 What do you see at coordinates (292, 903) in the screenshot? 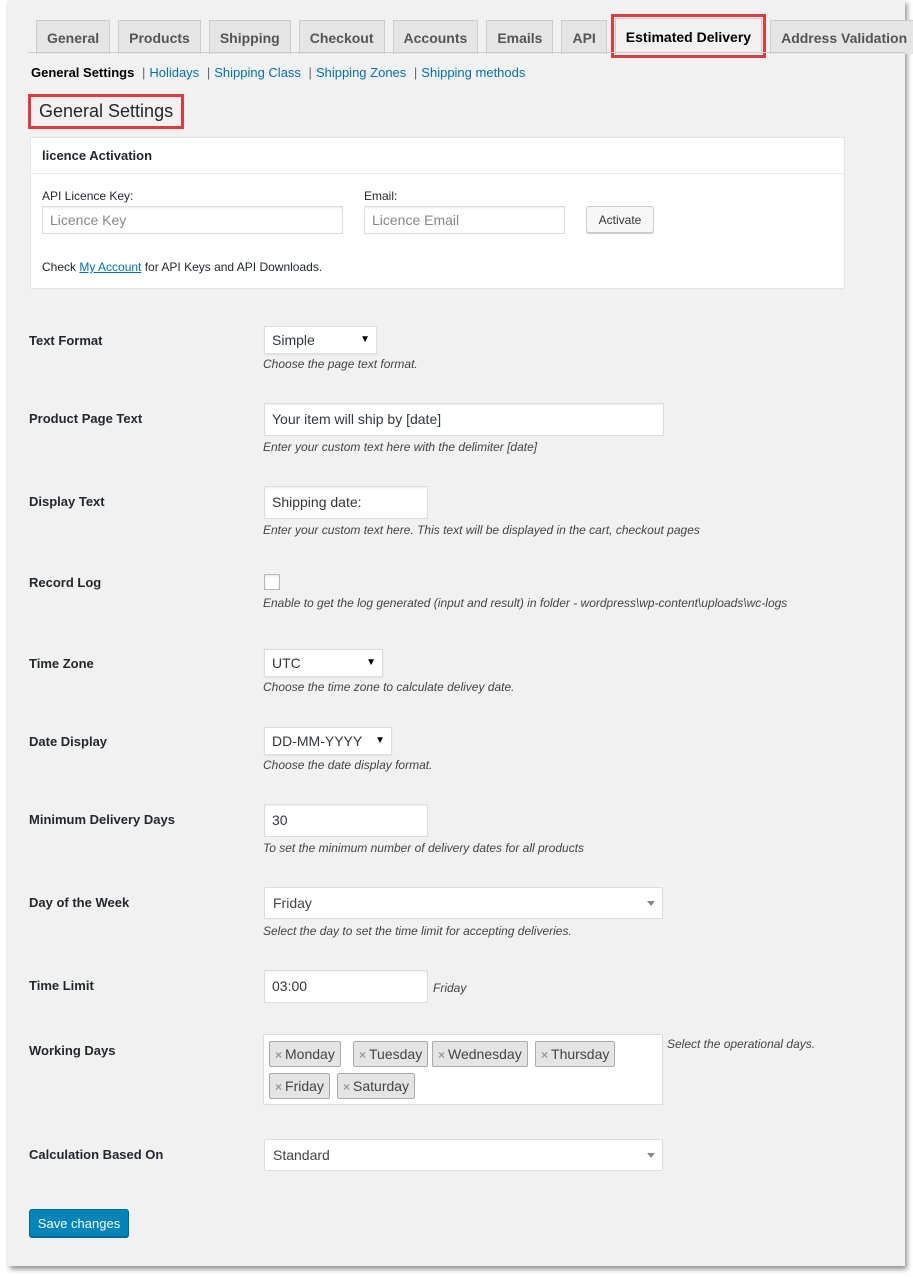
I see `day-of-week-value: Friday` at bounding box center [292, 903].